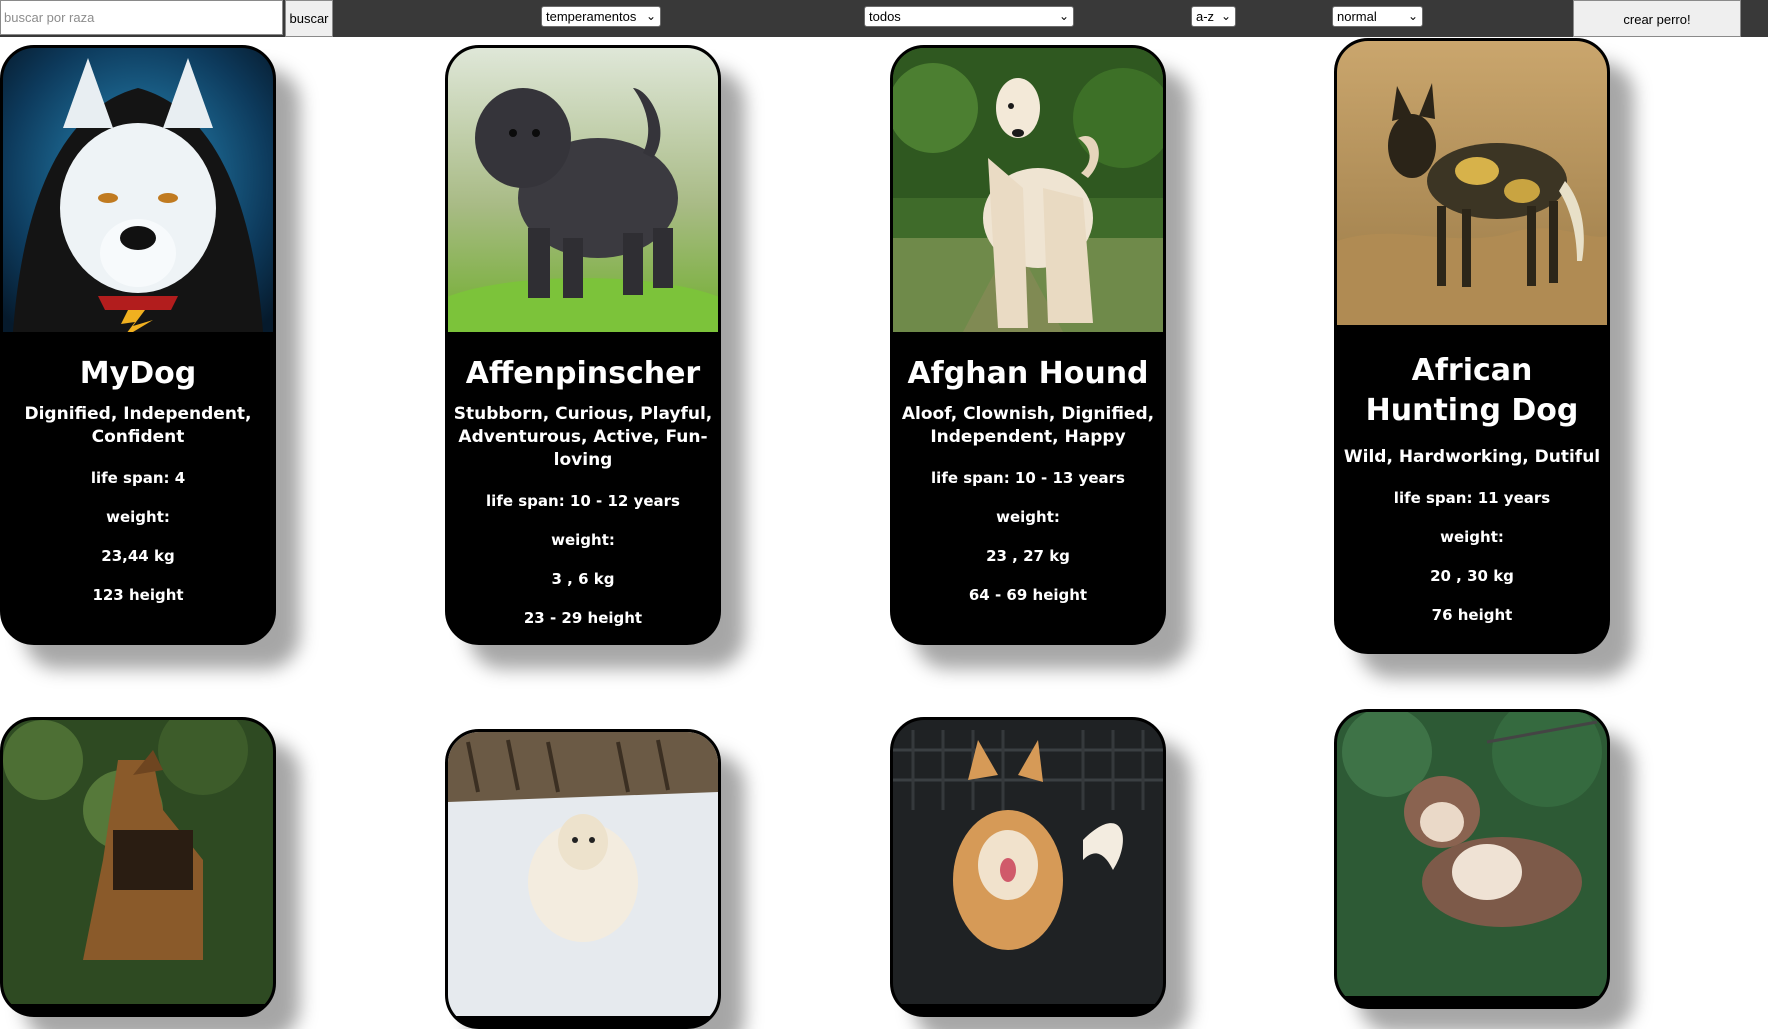  I want to click on search-button: buscar, so click(309, 18).